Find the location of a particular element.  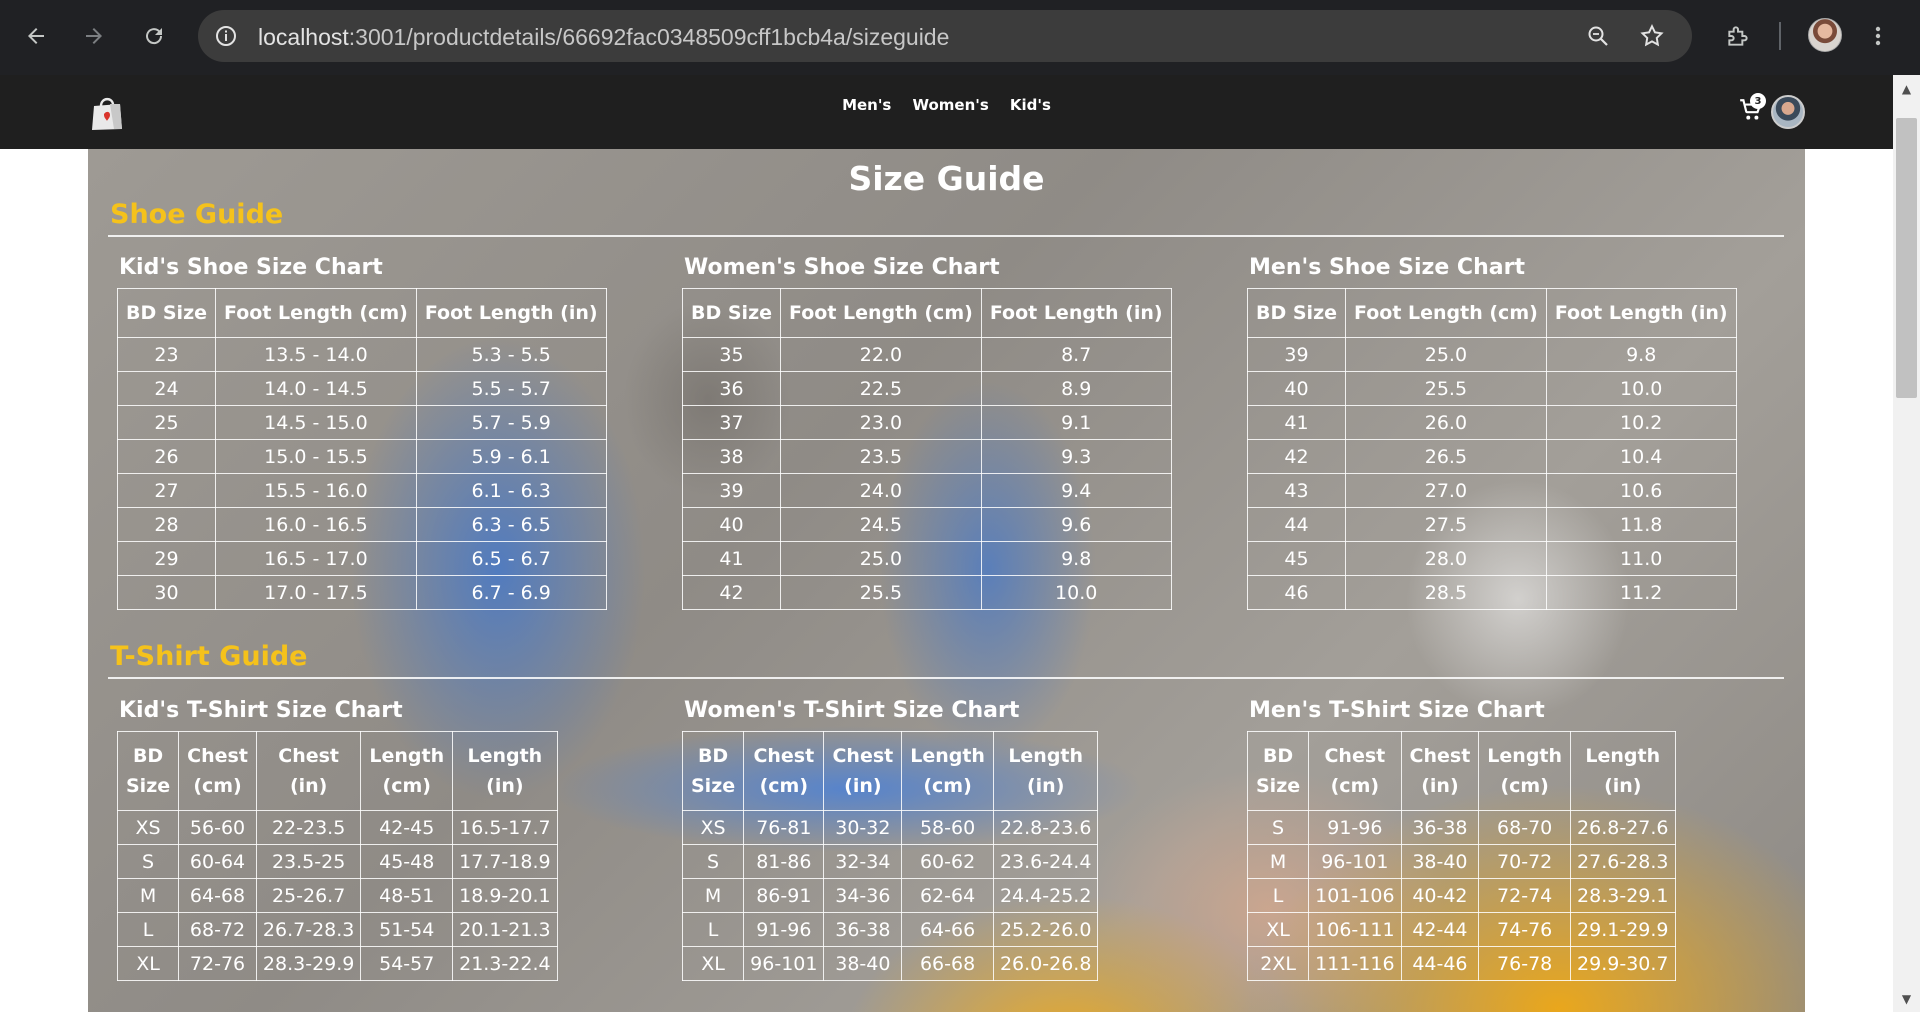

table-cell: 72-76 is located at coordinates (217, 963).